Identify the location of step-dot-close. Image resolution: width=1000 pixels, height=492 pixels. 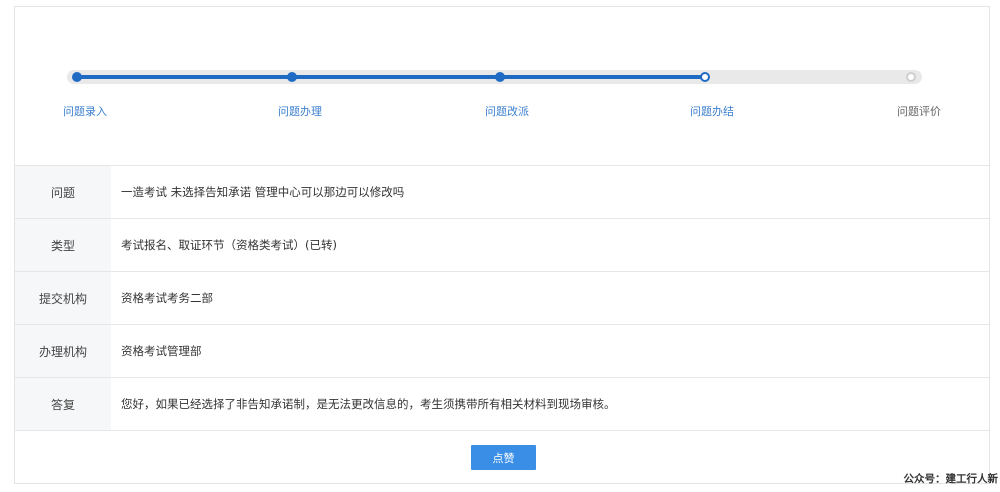
(705, 77).